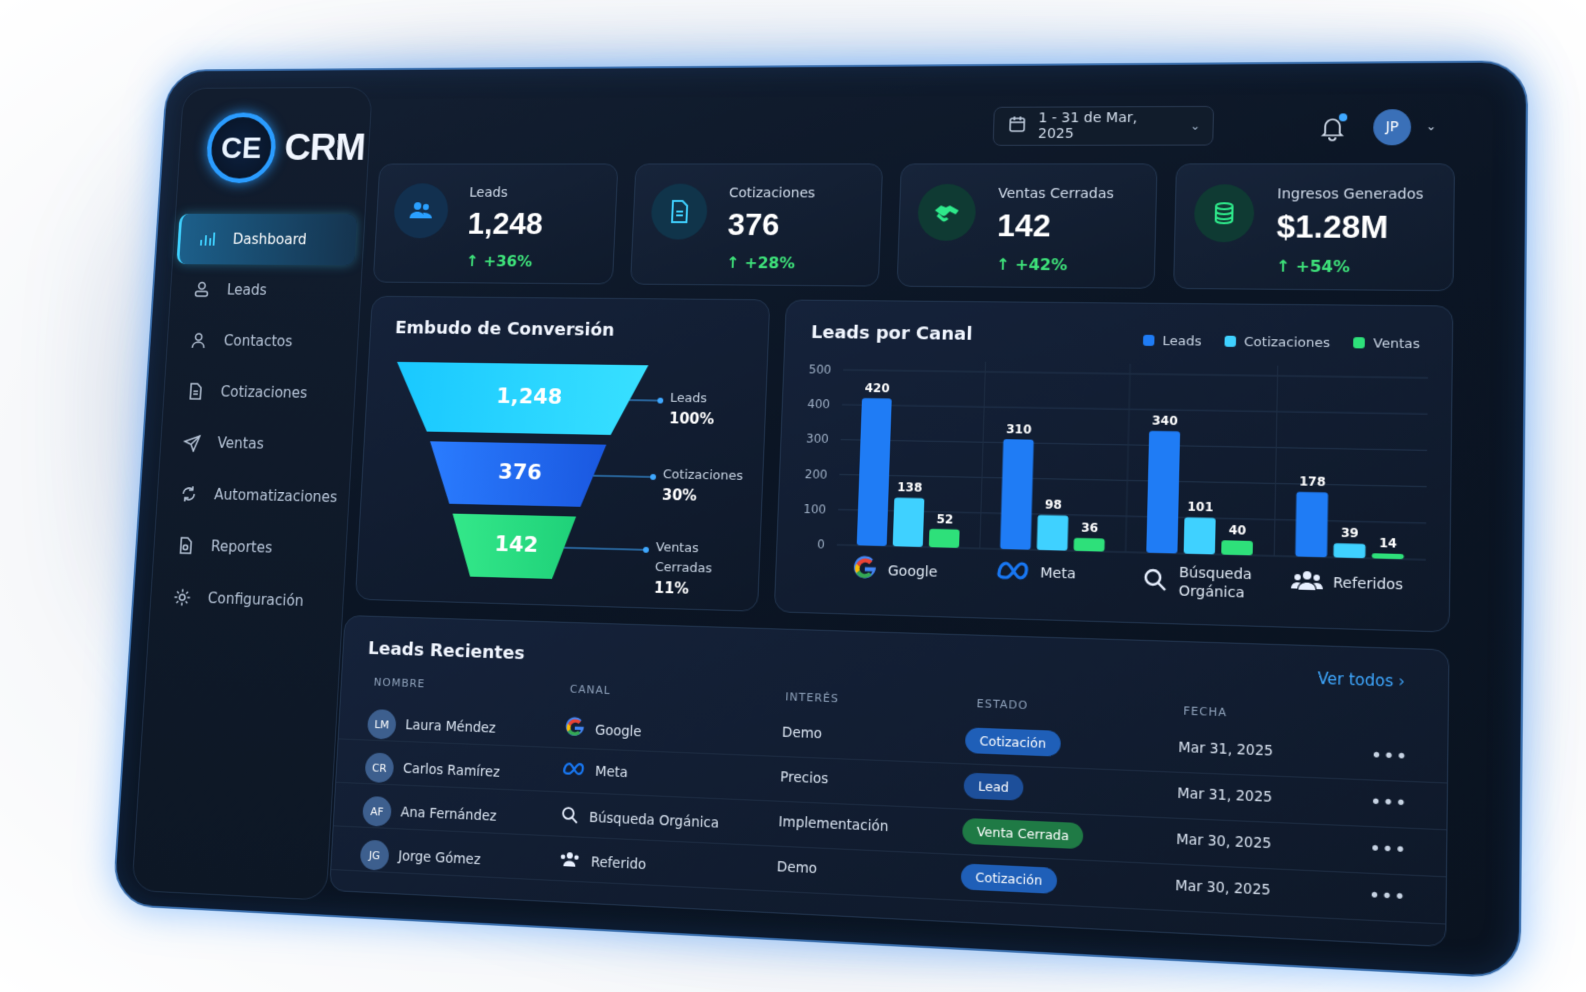  I want to click on kpi-delta: ↑ +28%, so click(760, 263).